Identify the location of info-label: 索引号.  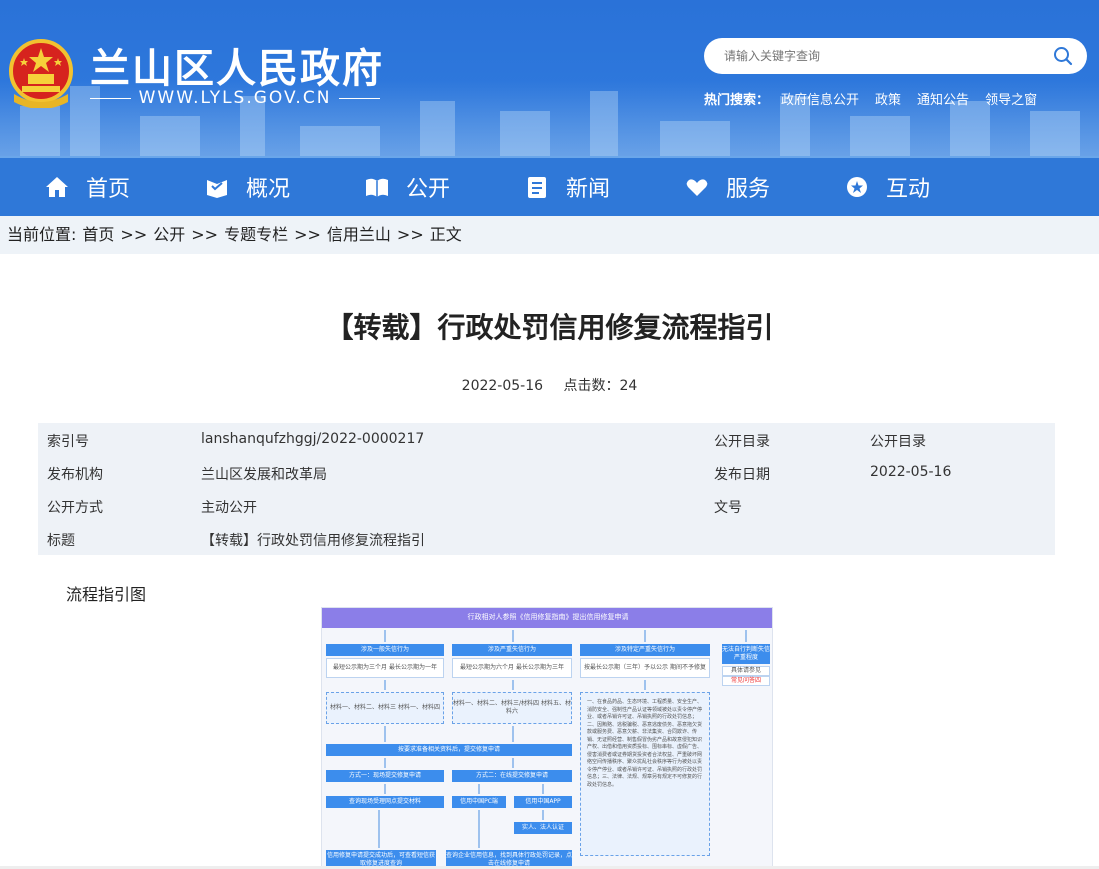
(68, 442).